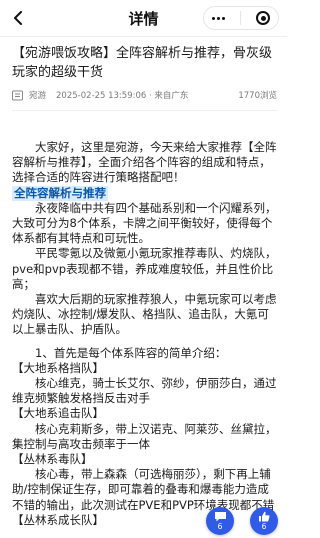 The height and width of the screenshot is (538, 320). I want to click on subheading: 【大地系追击队】, so click(58, 413).